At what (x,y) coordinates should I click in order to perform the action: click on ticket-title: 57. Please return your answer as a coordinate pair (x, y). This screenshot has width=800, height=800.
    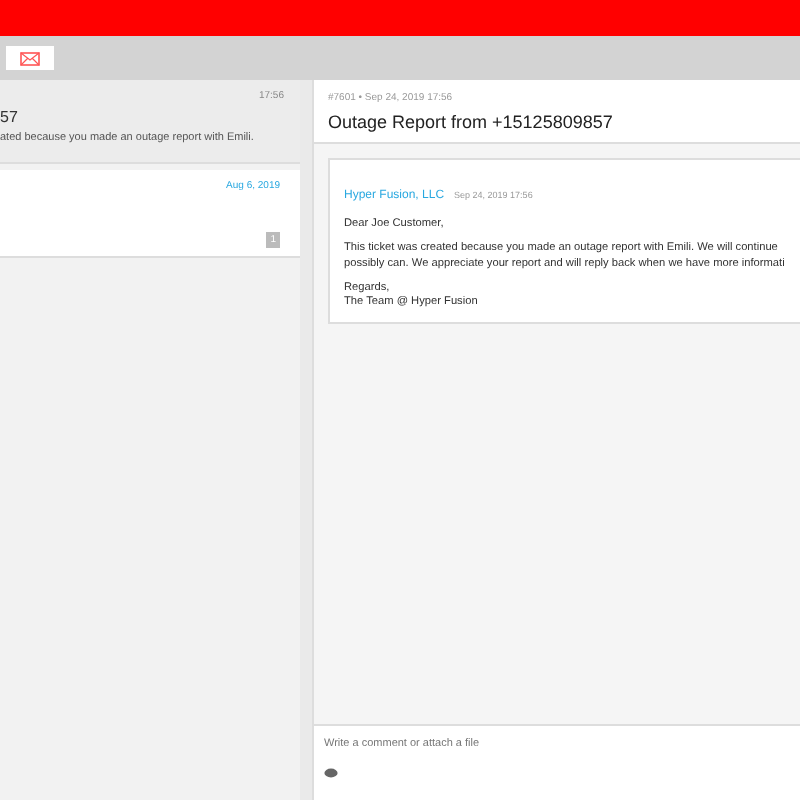
    Looking at the image, I should click on (10, 117).